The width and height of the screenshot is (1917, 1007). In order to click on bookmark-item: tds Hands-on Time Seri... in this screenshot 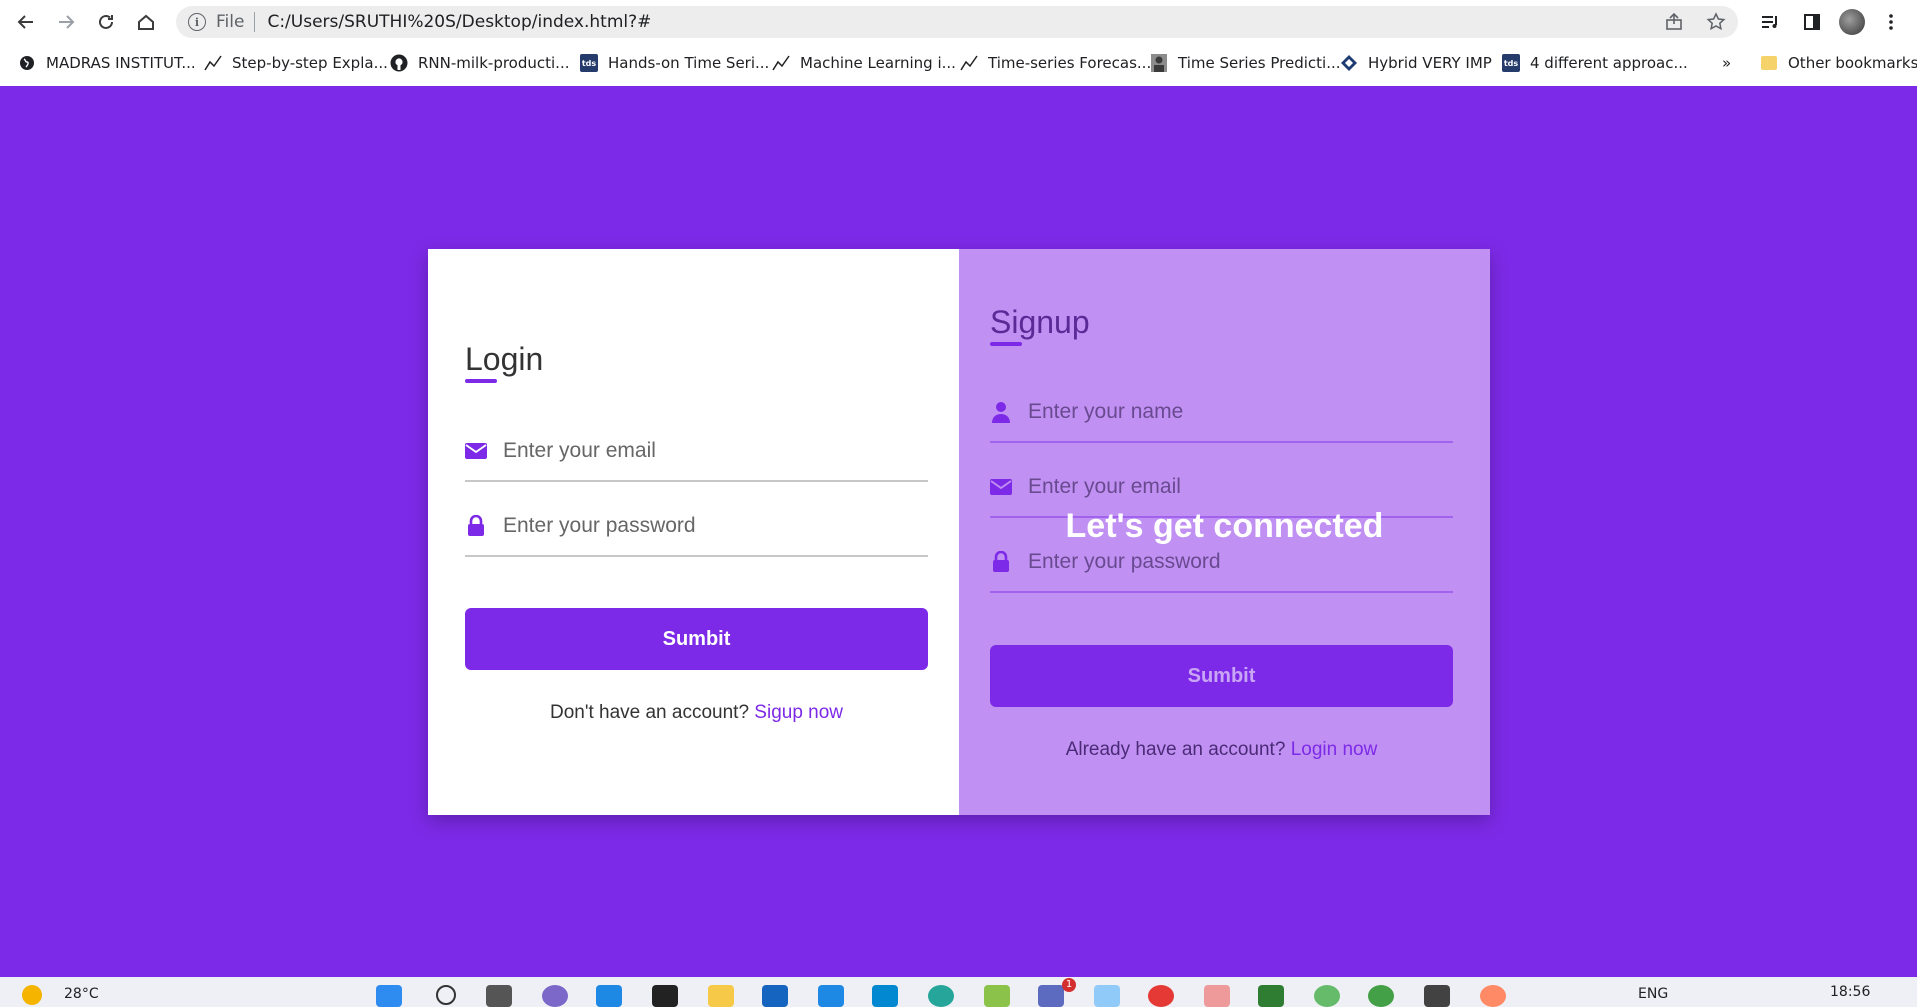, I will do `click(674, 63)`.